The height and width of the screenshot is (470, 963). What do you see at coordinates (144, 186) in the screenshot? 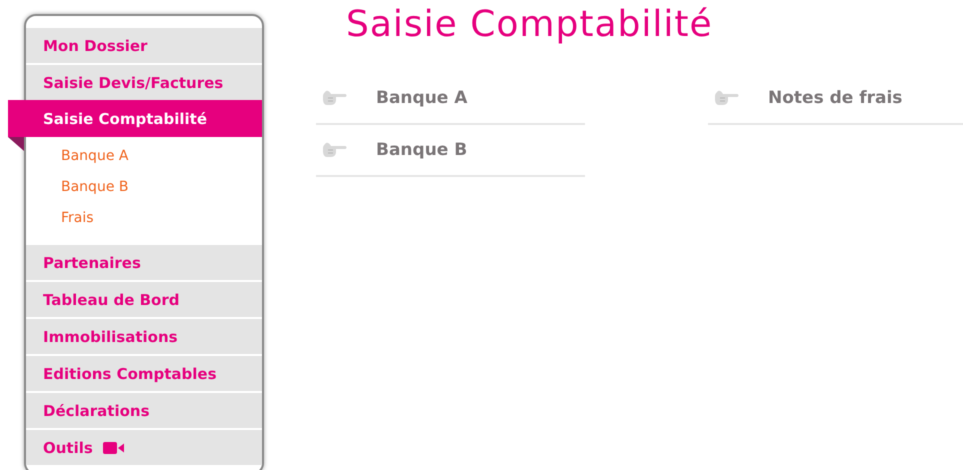
I see `submenu-item: Banque B` at bounding box center [144, 186].